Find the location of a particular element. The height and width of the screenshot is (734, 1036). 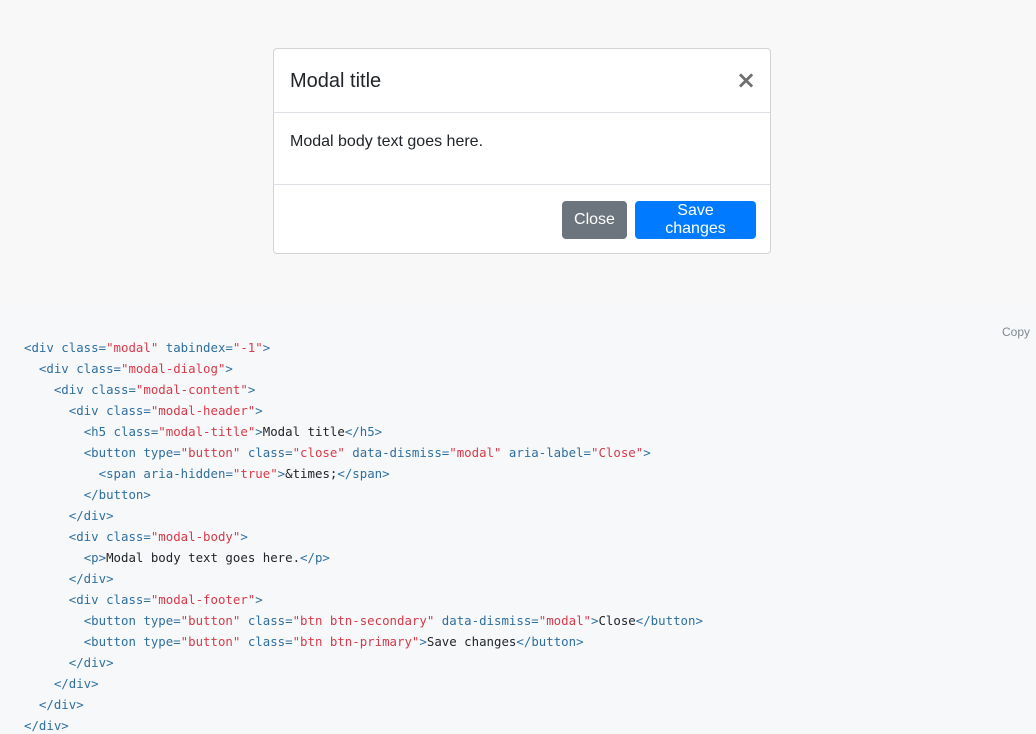

code-token-tag: <h5 is located at coordinates (95, 431).